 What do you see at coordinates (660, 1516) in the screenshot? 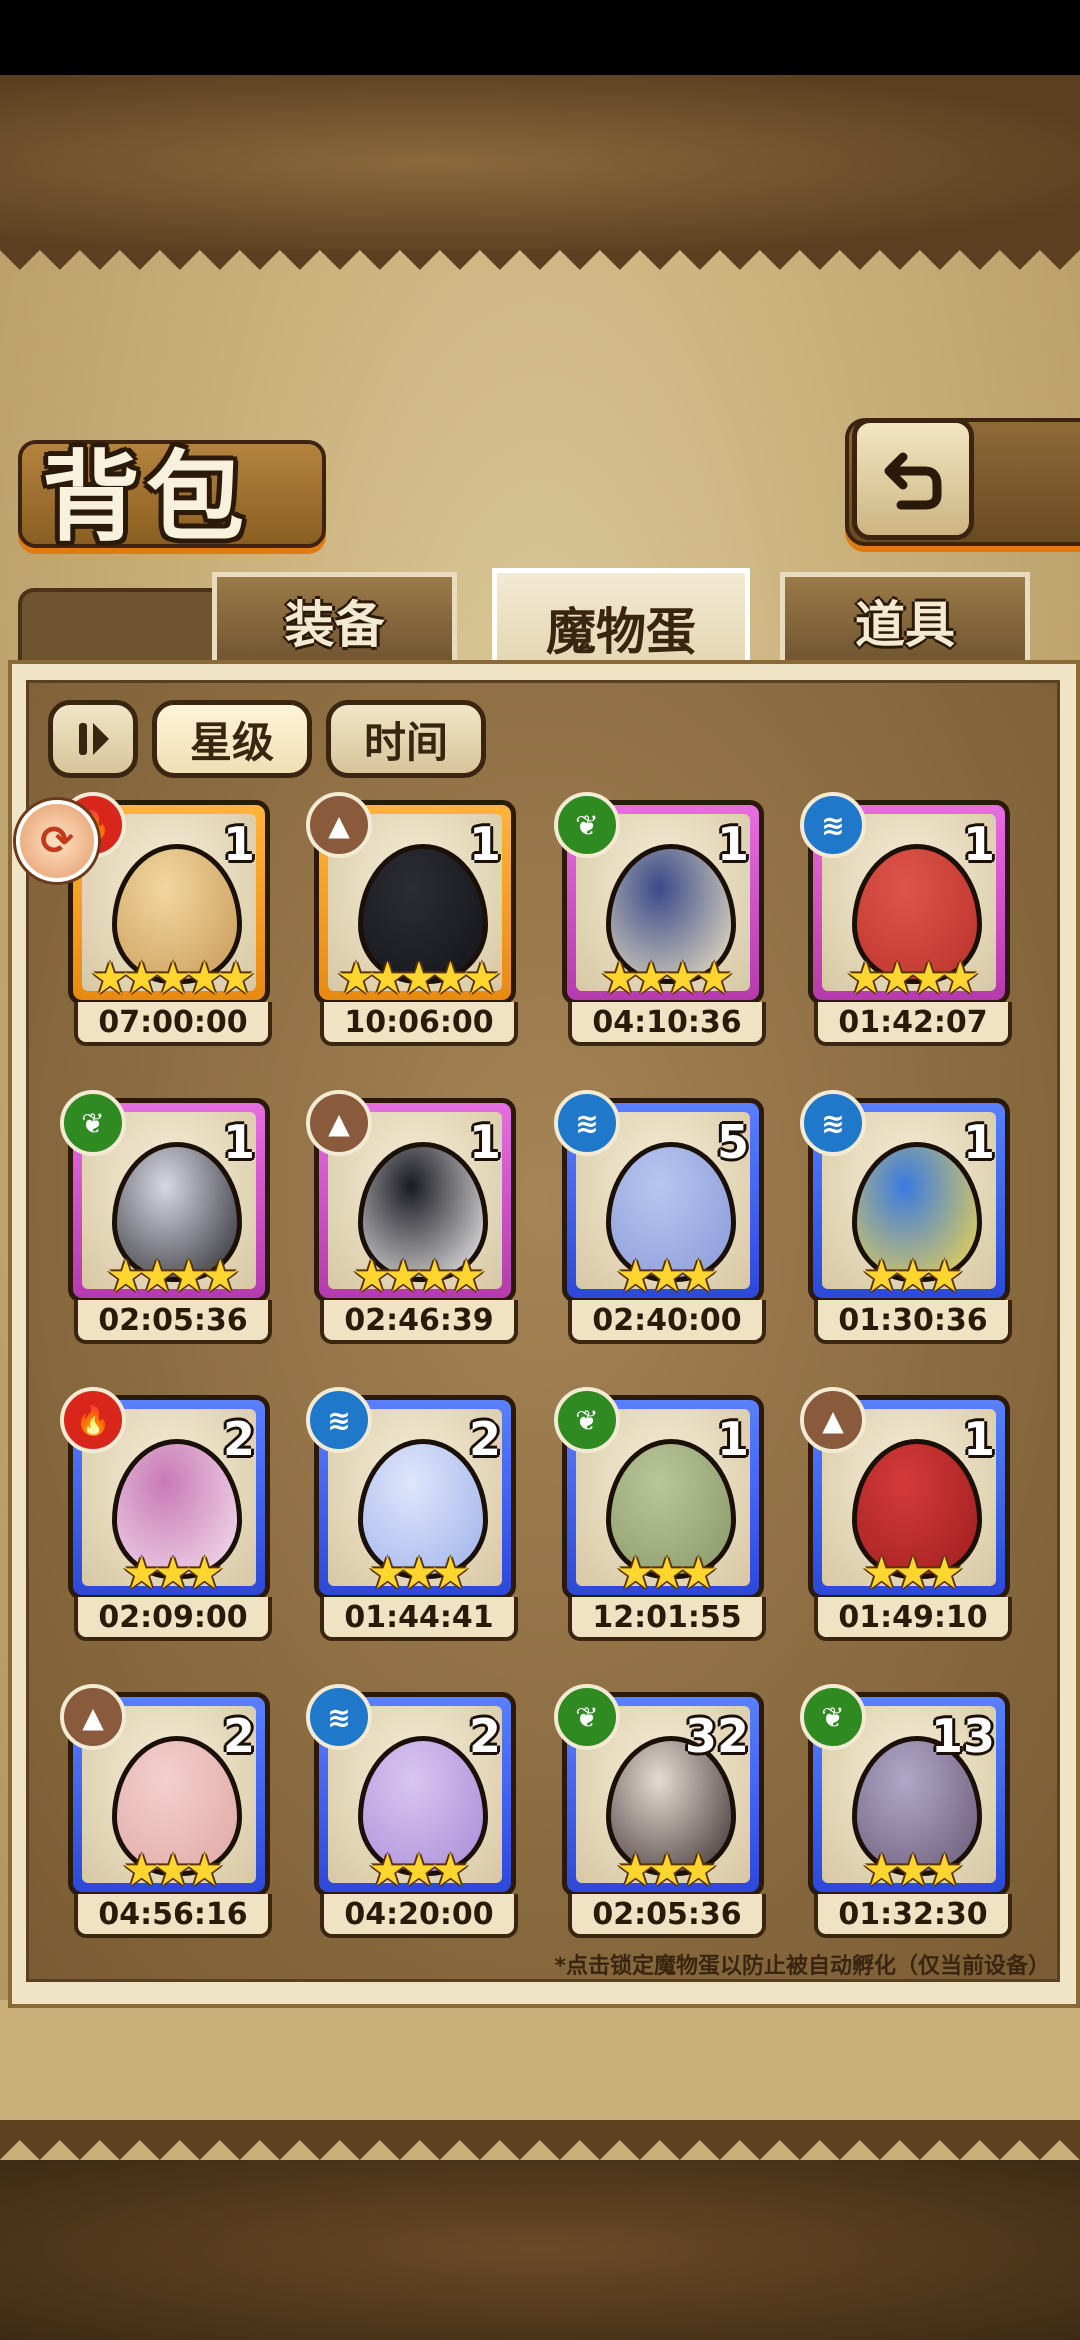
I see `egg-card: 1 ★★★ 12:01:55 ❦` at bounding box center [660, 1516].